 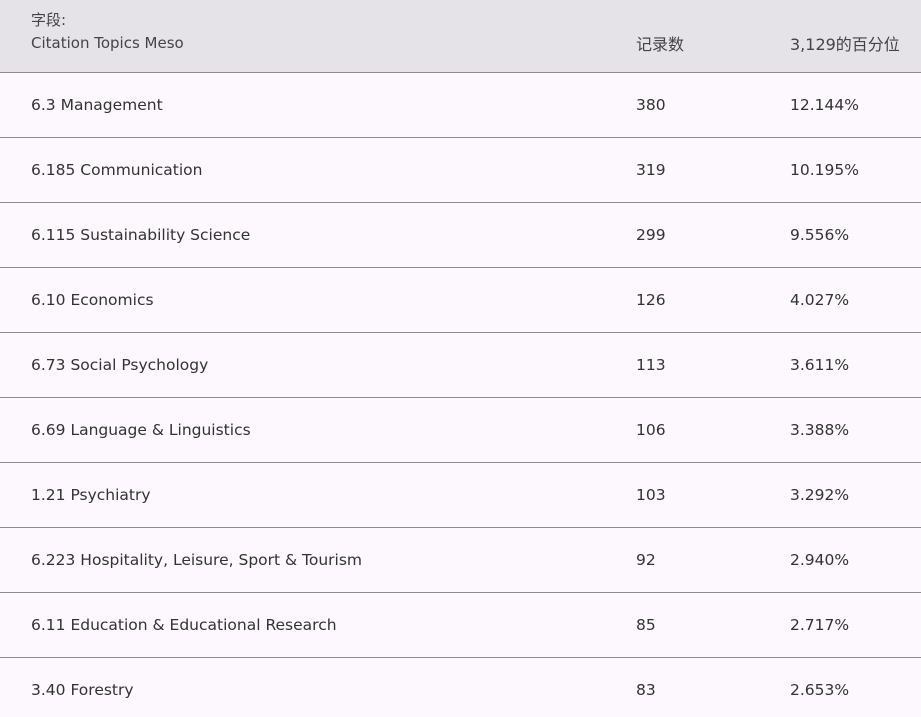 What do you see at coordinates (820, 560) in the screenshot?
I see `percent-cell: 2.940%` at bounding box center [820, 560].